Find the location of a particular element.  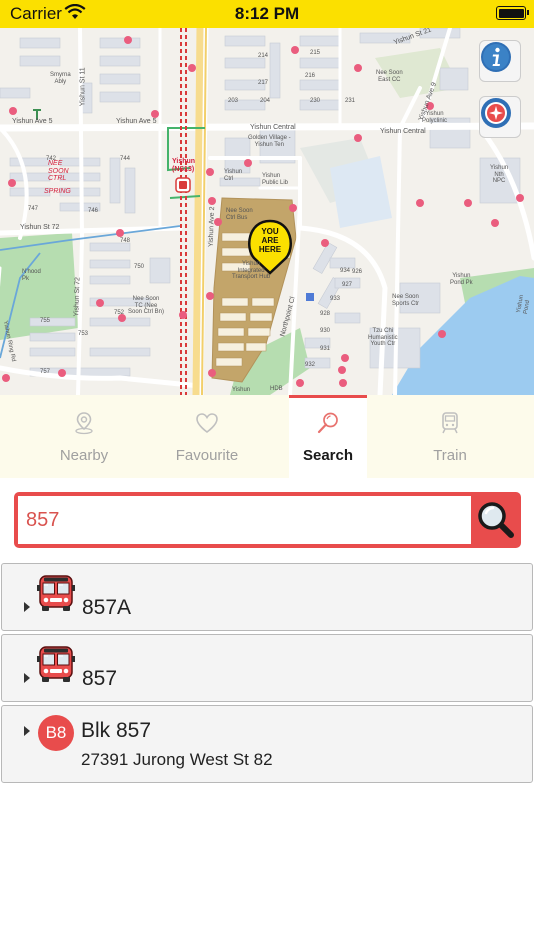

train-icon is located at coordinates (450, 423).